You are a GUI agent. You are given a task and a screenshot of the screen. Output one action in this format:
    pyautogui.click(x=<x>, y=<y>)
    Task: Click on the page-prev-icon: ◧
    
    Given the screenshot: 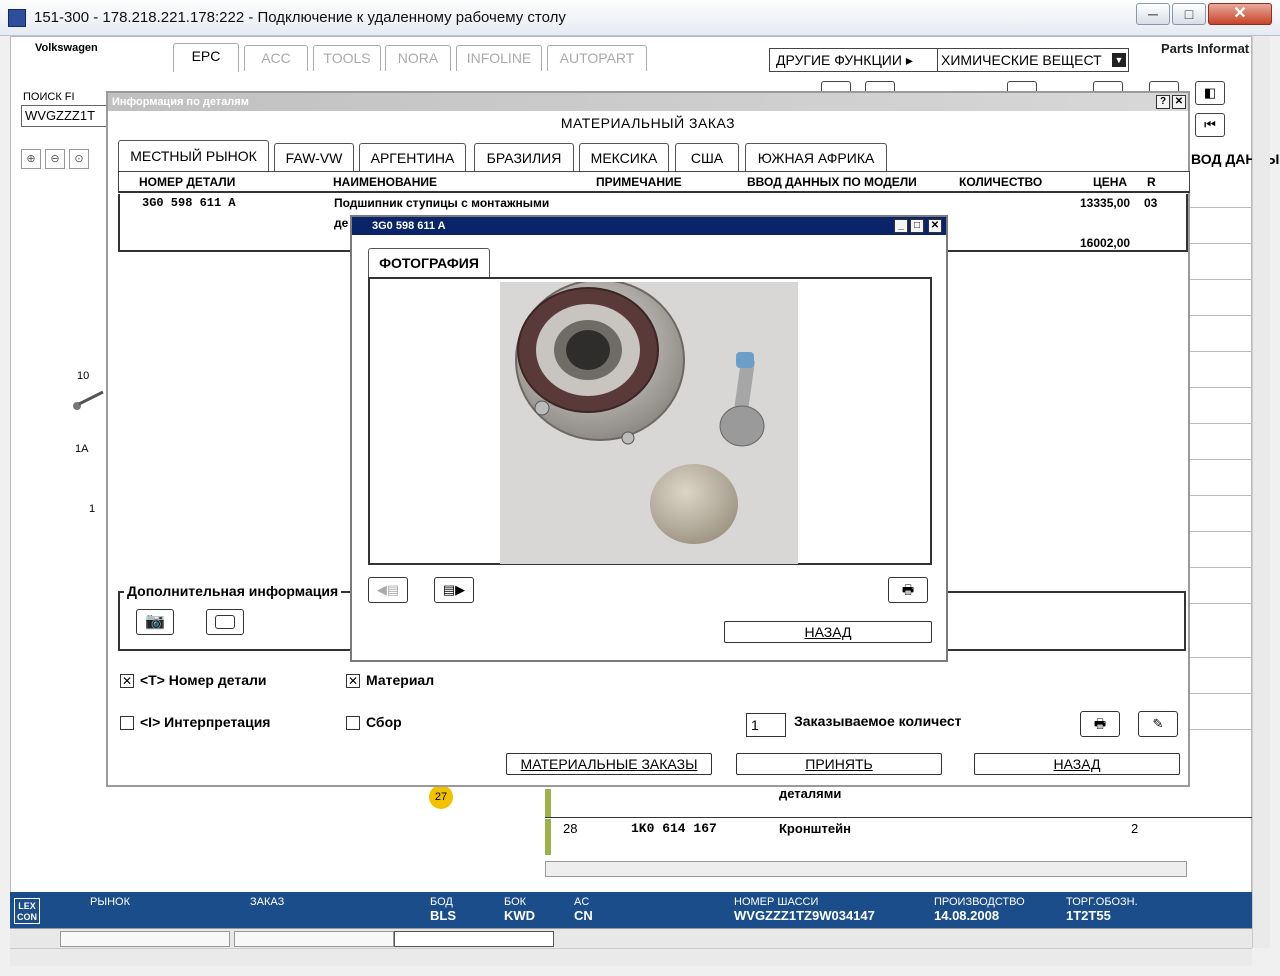 What is the action you would take?
    pyautogui.click(x=1210, y=93)
    